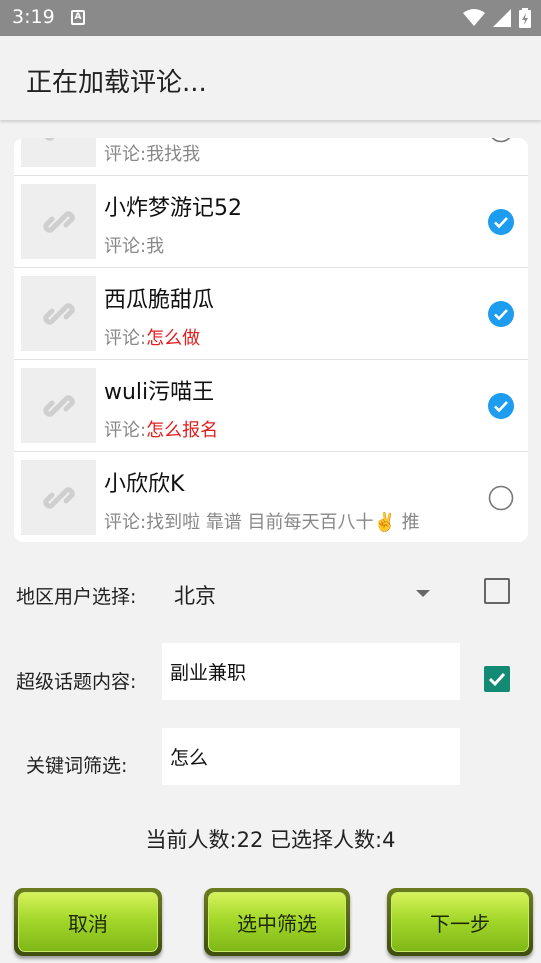  What do you see at coordinates (311, 671) in the screenshot?
I see `topic-input` at bounding box center [311, 671].